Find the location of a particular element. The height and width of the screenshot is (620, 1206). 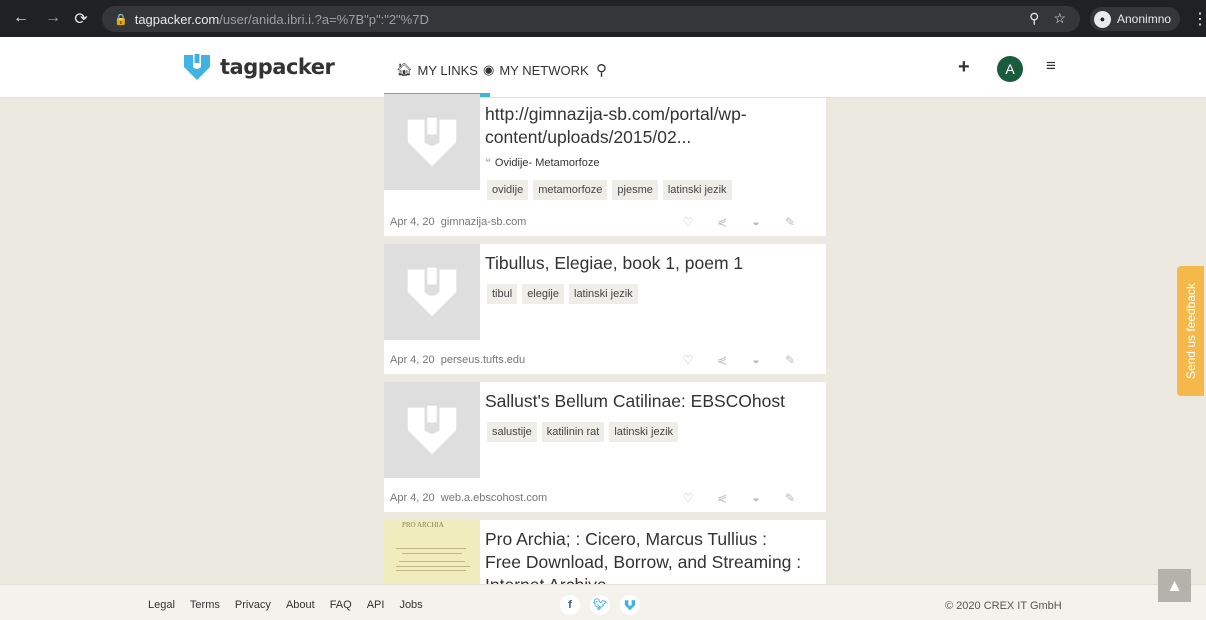

twitter-icon: 🐦︎ is located at coordinates (600, 605).